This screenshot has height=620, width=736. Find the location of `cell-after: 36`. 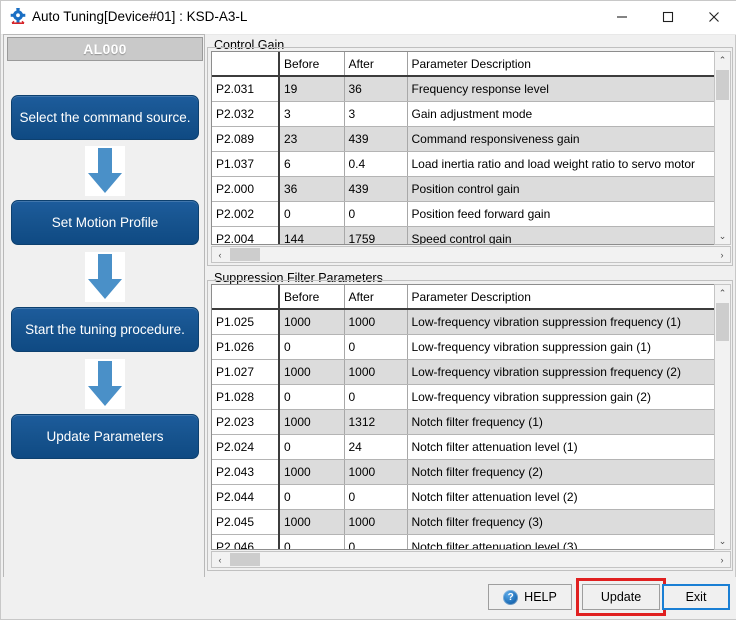

cell-after: 36 is located at coordinates (376, 89).